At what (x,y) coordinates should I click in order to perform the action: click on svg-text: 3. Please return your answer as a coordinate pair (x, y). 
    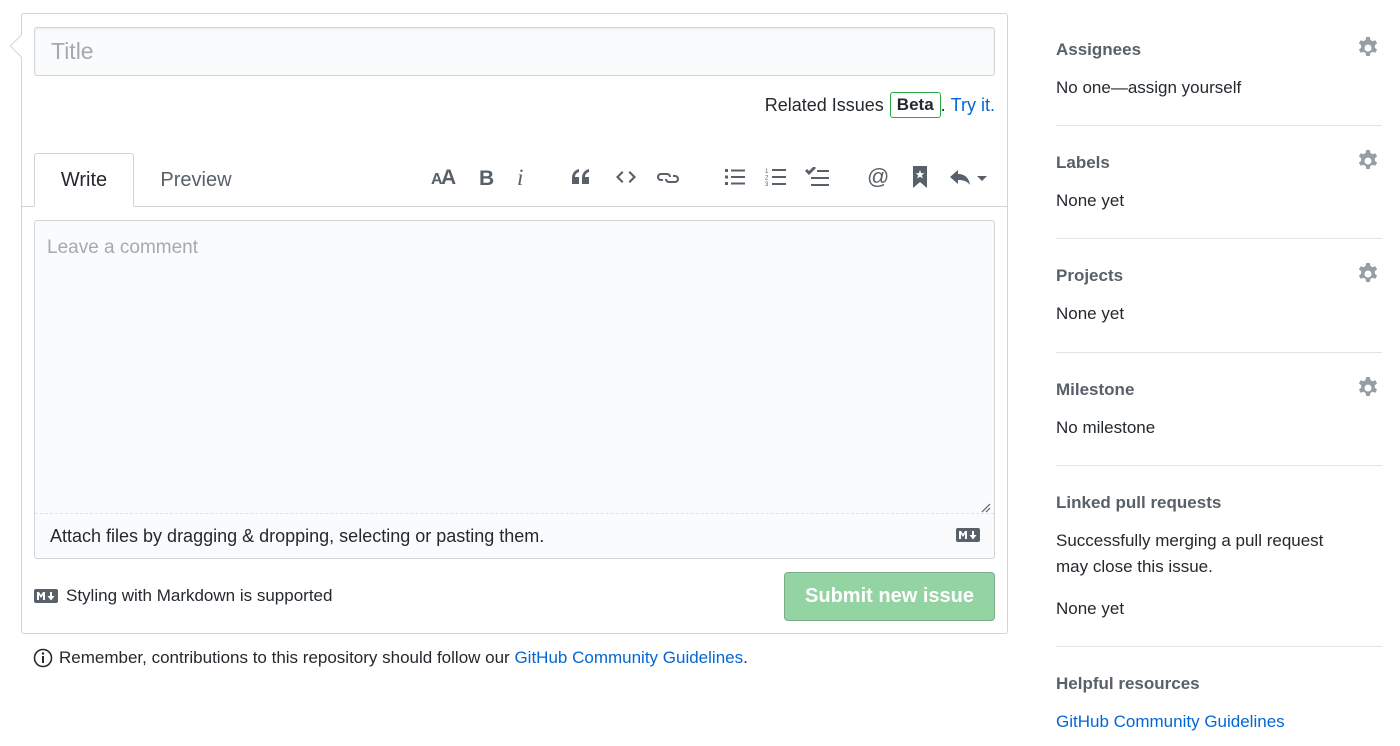
    Looking at the image, I should click on (767, 184).